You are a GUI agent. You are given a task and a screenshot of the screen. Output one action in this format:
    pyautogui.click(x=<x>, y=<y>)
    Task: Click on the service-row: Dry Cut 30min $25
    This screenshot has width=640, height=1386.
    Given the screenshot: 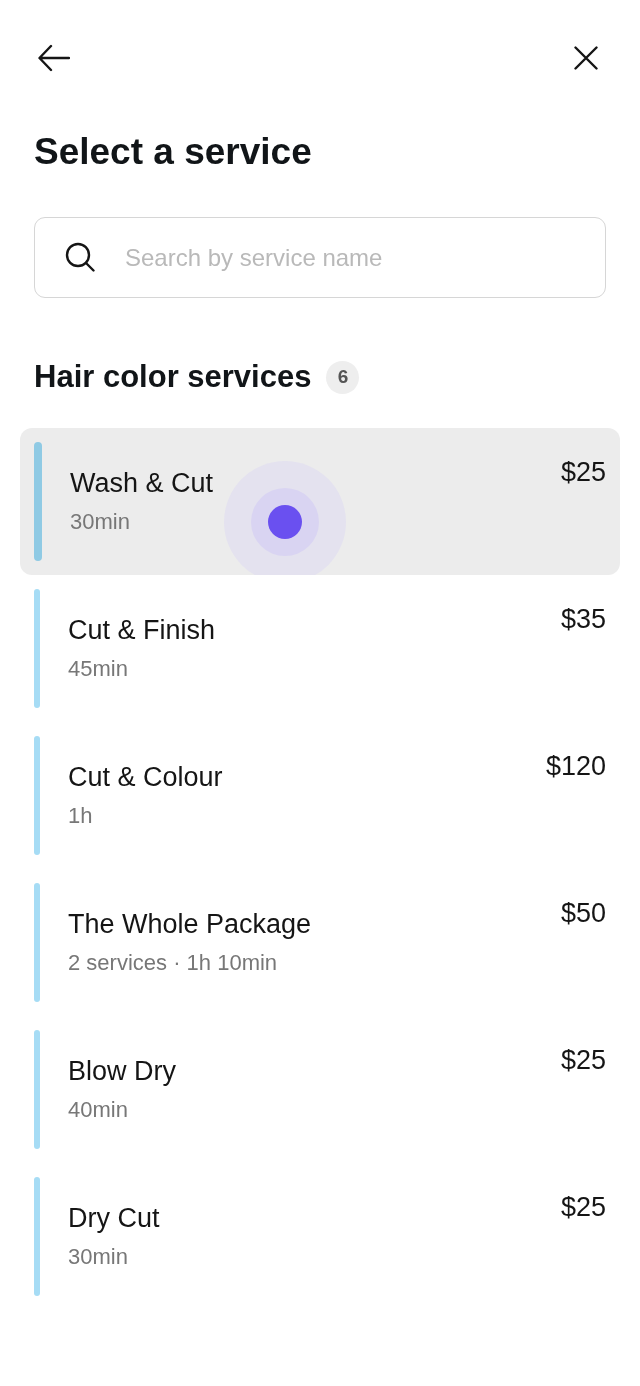 What is the action you would take?
    pyautogui.click(x=320, y=1236)
    